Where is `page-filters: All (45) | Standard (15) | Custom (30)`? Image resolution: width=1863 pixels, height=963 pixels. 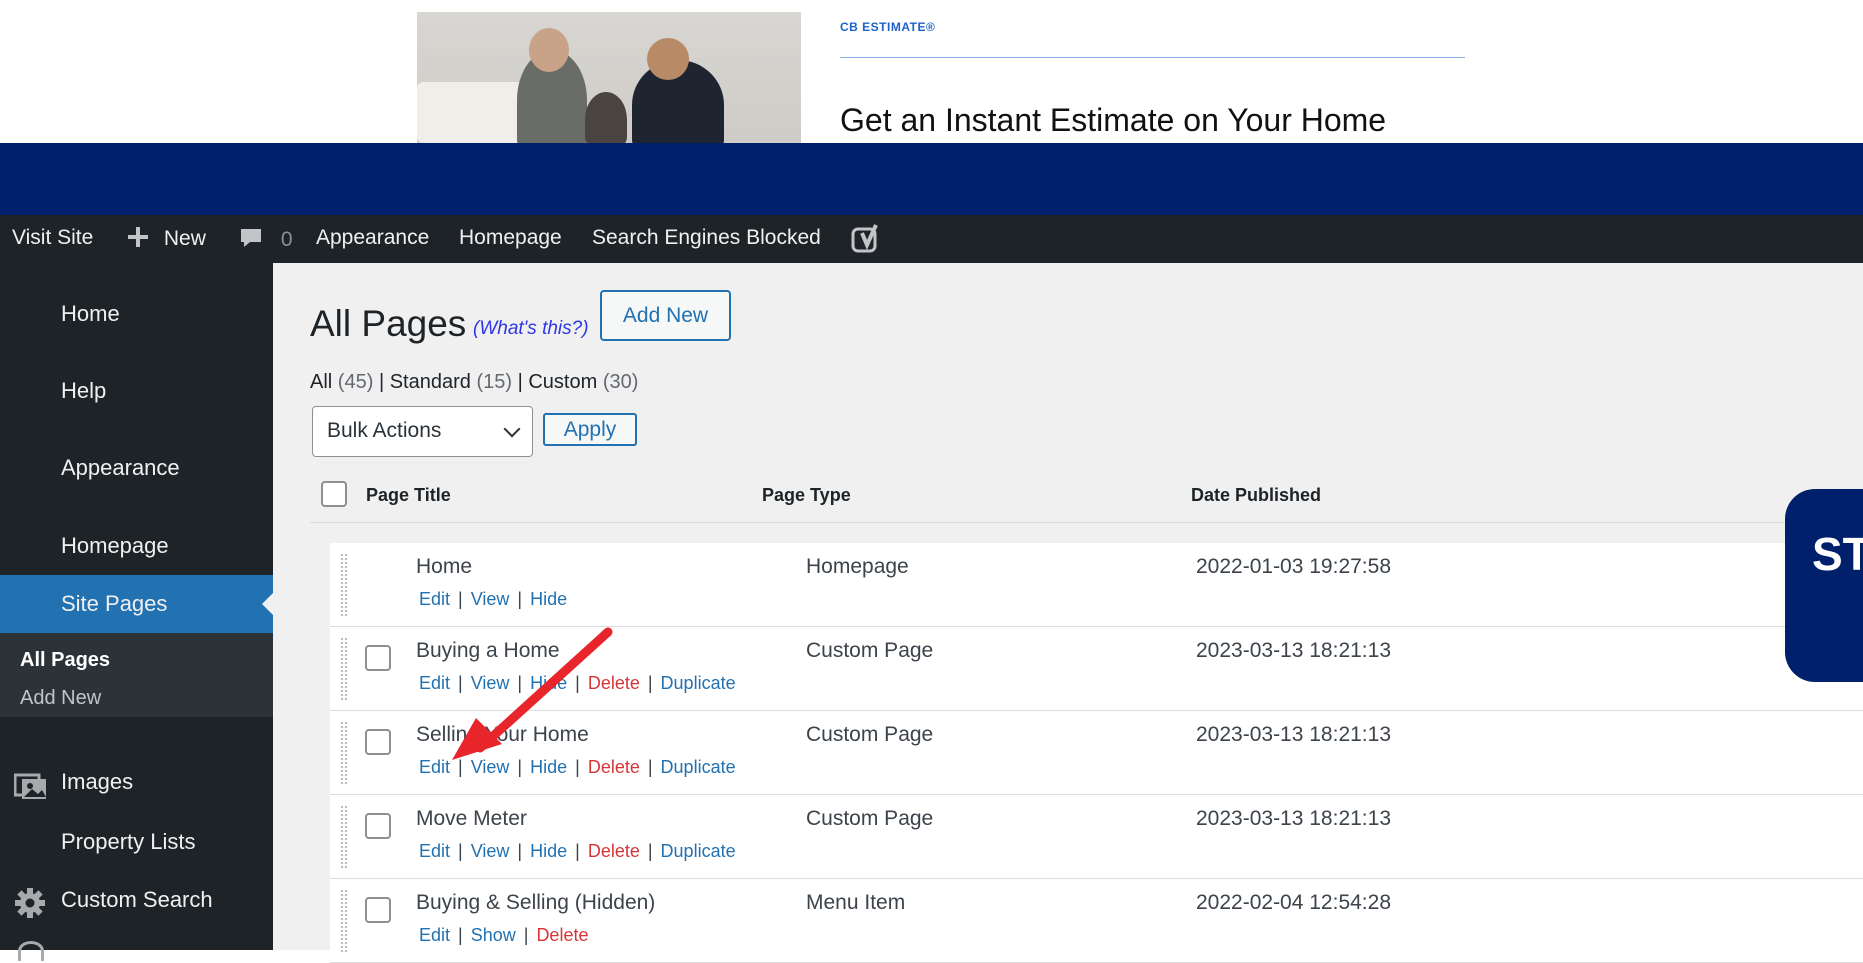
page-filters: All (45) | Standard (15) | Custom (30) is located at coordinates (474, 382).